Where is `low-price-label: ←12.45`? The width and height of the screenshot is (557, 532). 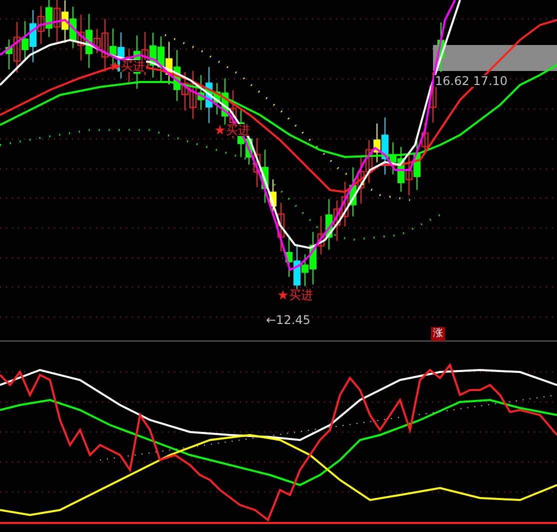 low-price-label: ←12.45 is located at coordinates (288, 320).